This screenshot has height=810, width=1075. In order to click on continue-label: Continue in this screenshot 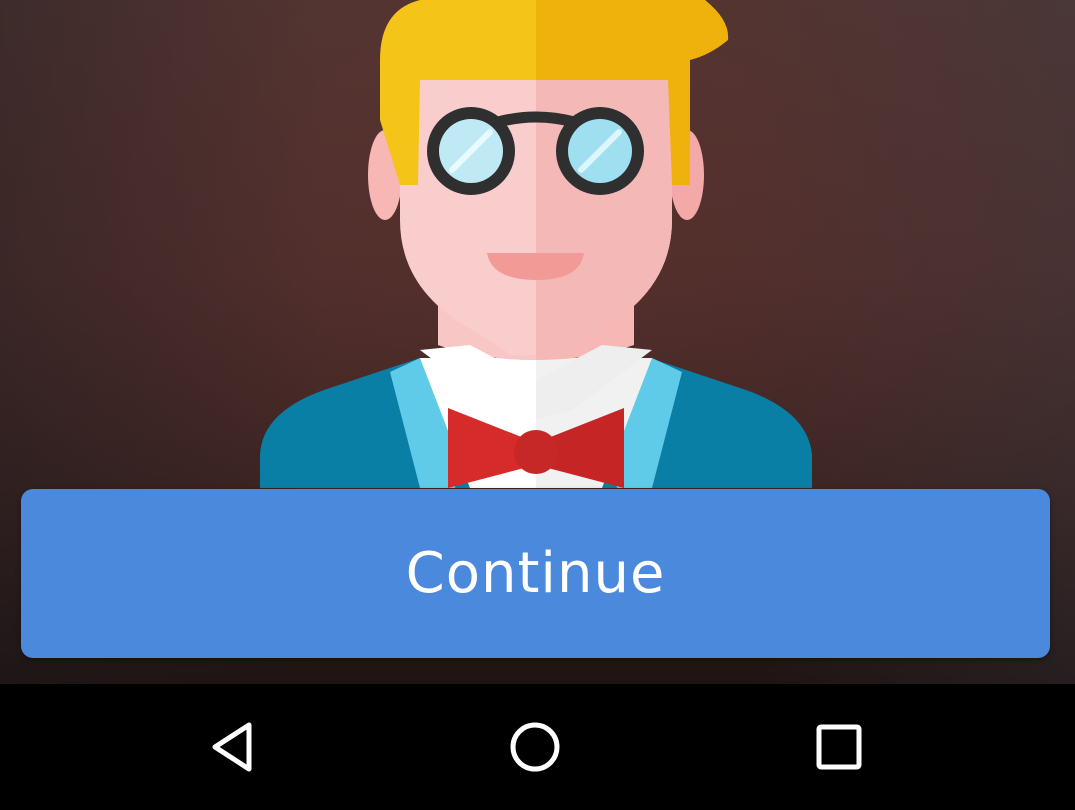, I will do `click(535, 573)`.